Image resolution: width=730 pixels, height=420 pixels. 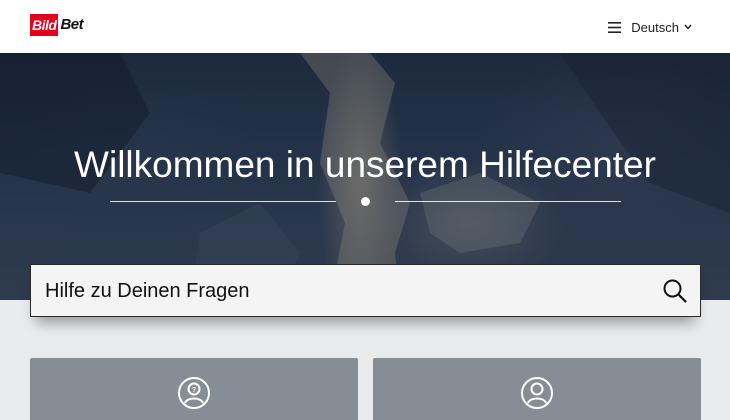 I want to click on logo-bet-part: Bet, so click(x=72, y=24).